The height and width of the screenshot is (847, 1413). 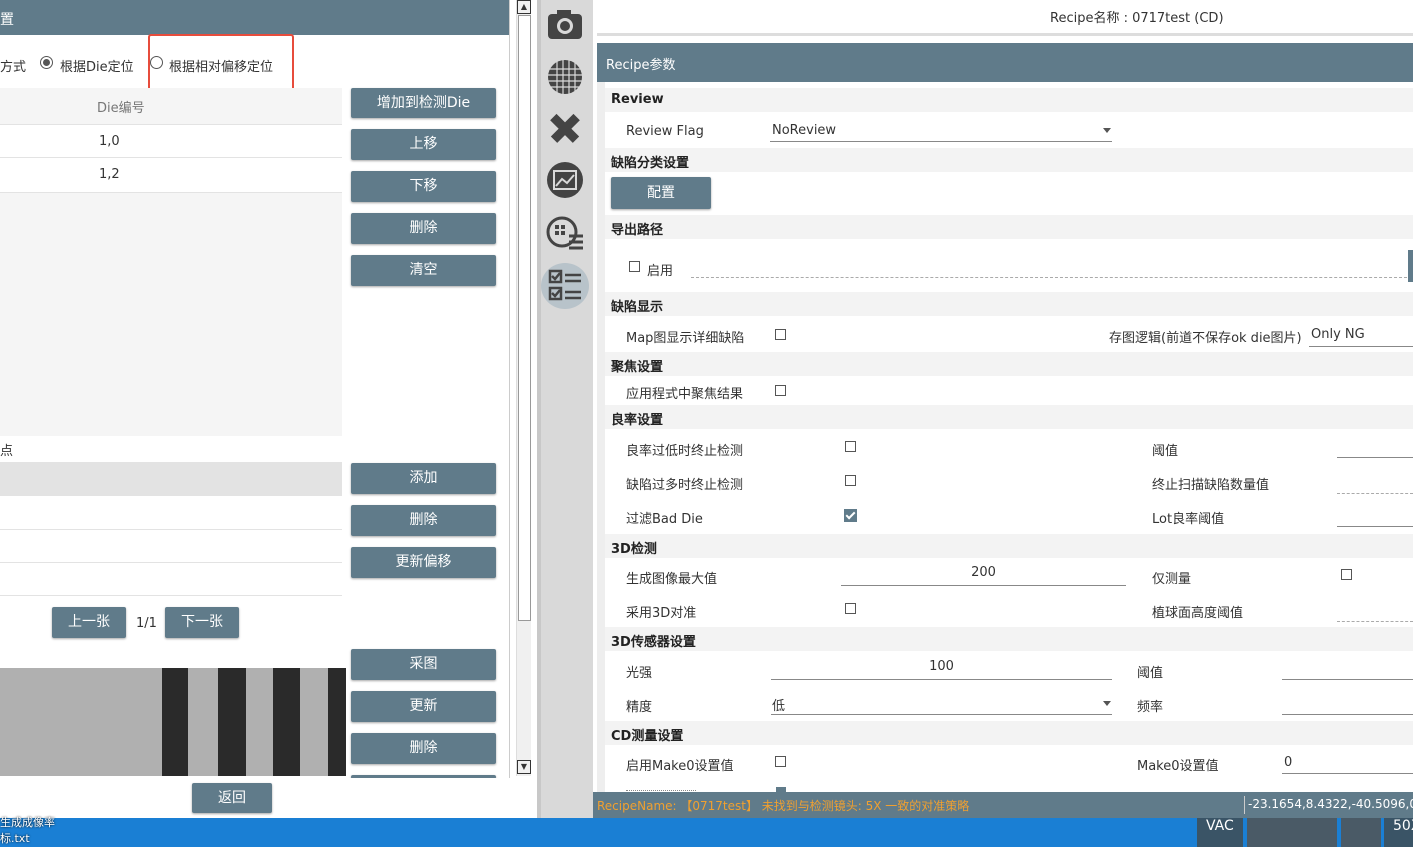 I want to click on page-indicator: 1/1, so click(x=146, y=623).